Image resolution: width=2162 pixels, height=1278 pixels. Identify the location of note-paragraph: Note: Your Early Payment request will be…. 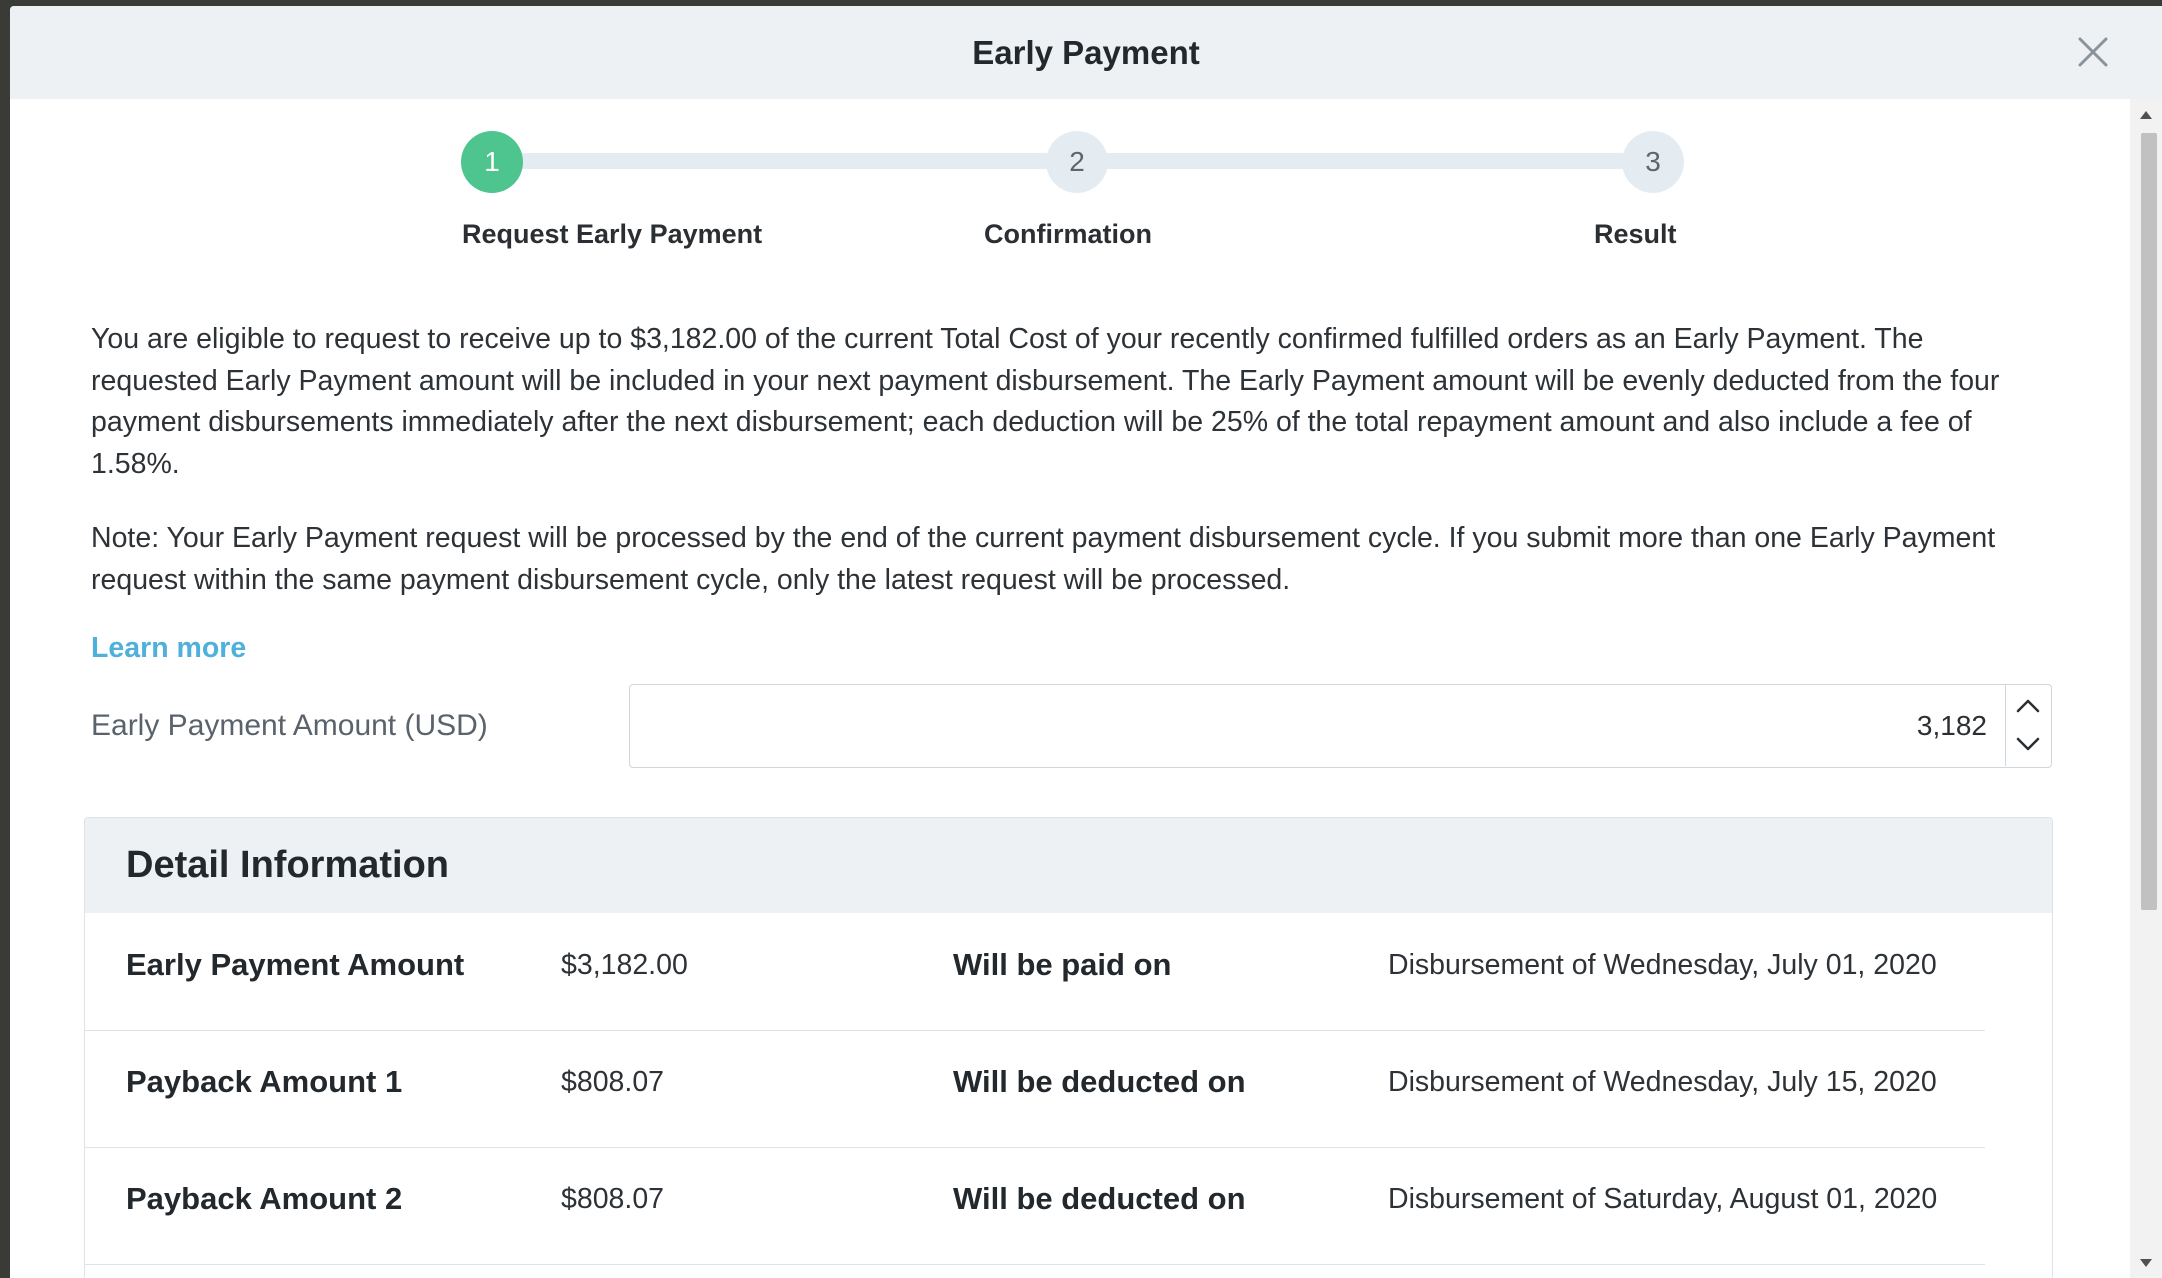
(1043, 559).